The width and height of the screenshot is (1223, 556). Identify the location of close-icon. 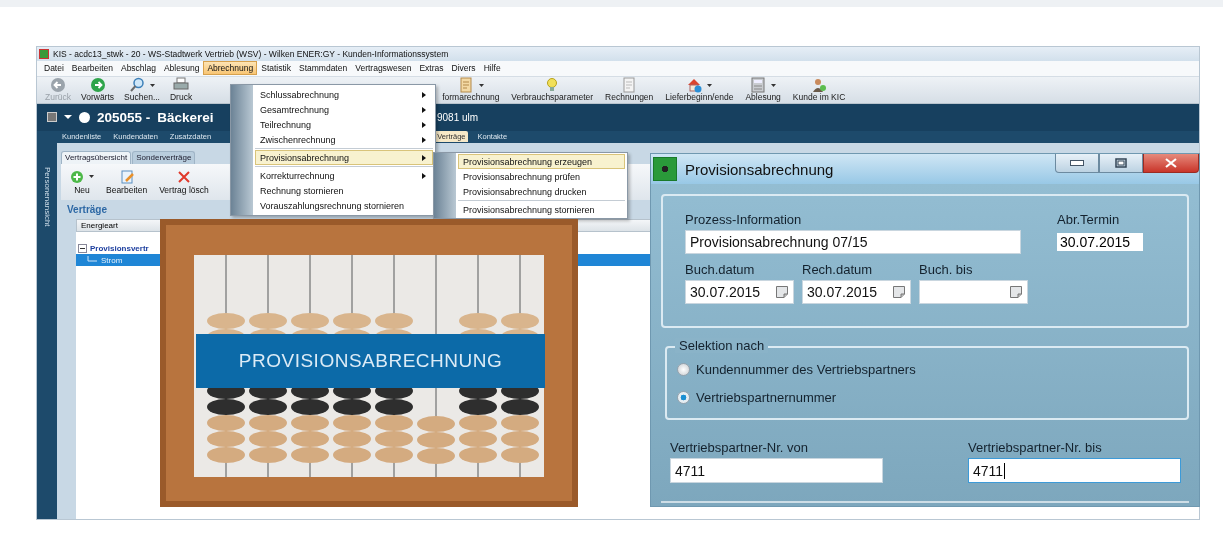
(1171, 163).